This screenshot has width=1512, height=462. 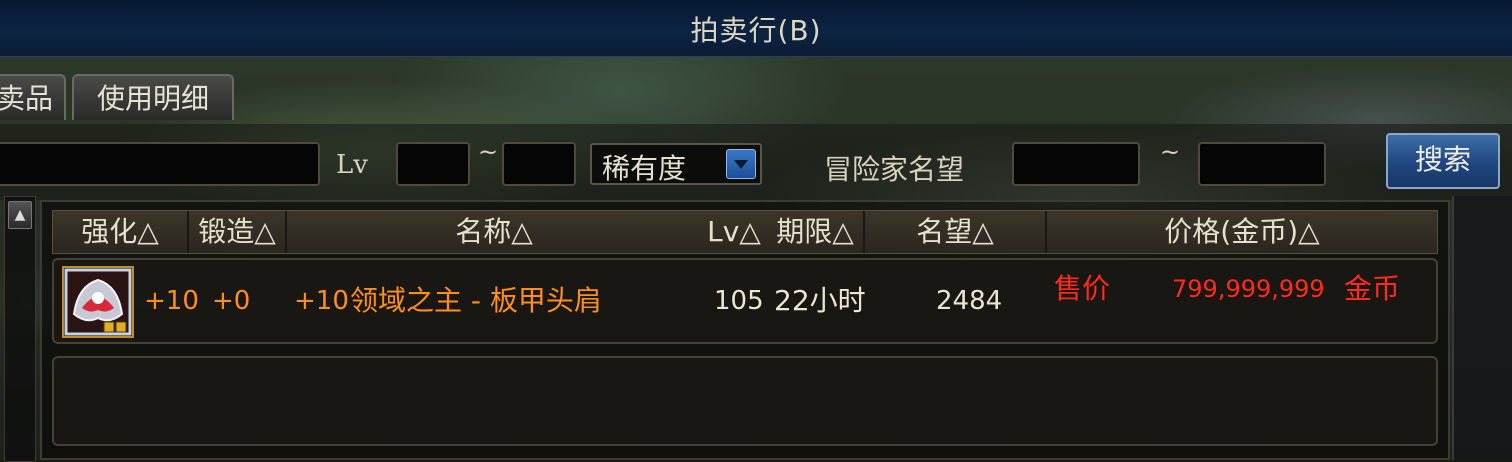 What do you see at coordinates (1262, 164) in the screenshot?
I see `fame-max-input` at bounding box center [1262, 164].